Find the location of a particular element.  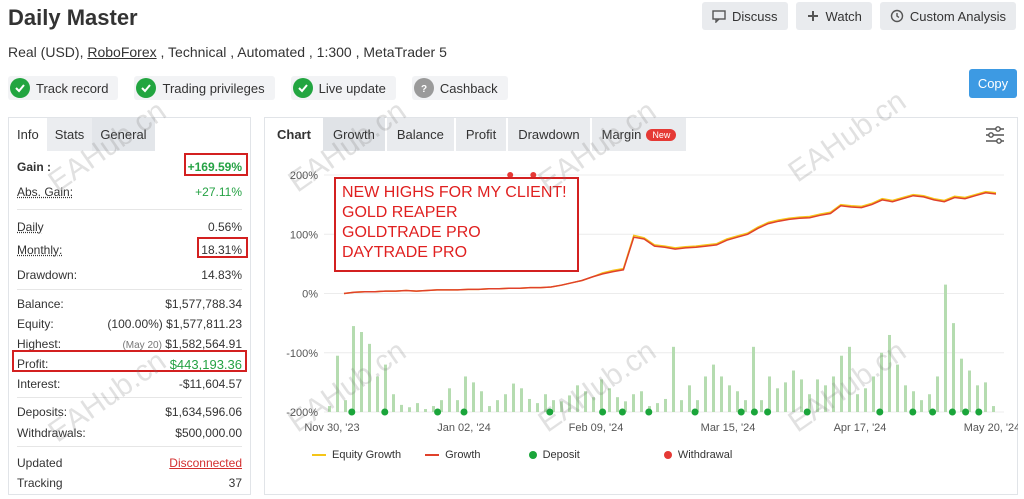

watch-label: Watch is located at coordinates (843, 16).